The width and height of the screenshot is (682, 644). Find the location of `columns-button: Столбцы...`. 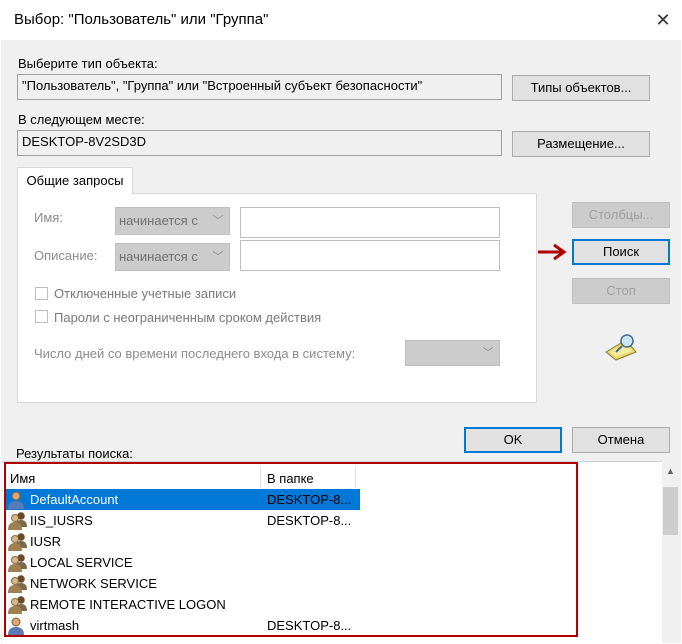

columns-button: Столбцы... is located at coordinates (621, 215).